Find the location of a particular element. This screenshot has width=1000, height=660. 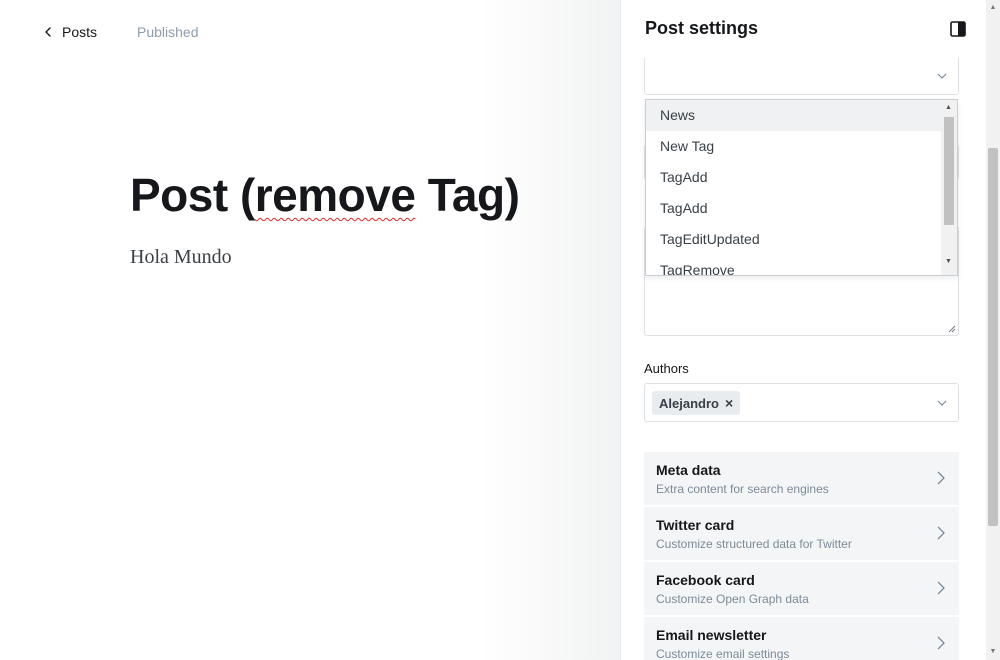

tag-option: News is located at coordinates (794, 115).